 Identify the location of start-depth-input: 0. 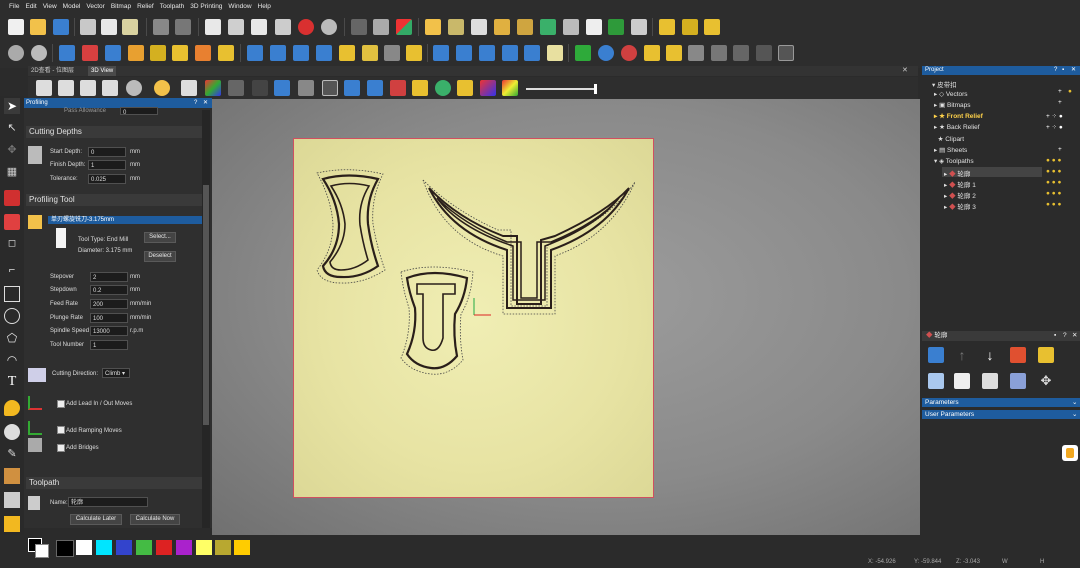
(107, 152).